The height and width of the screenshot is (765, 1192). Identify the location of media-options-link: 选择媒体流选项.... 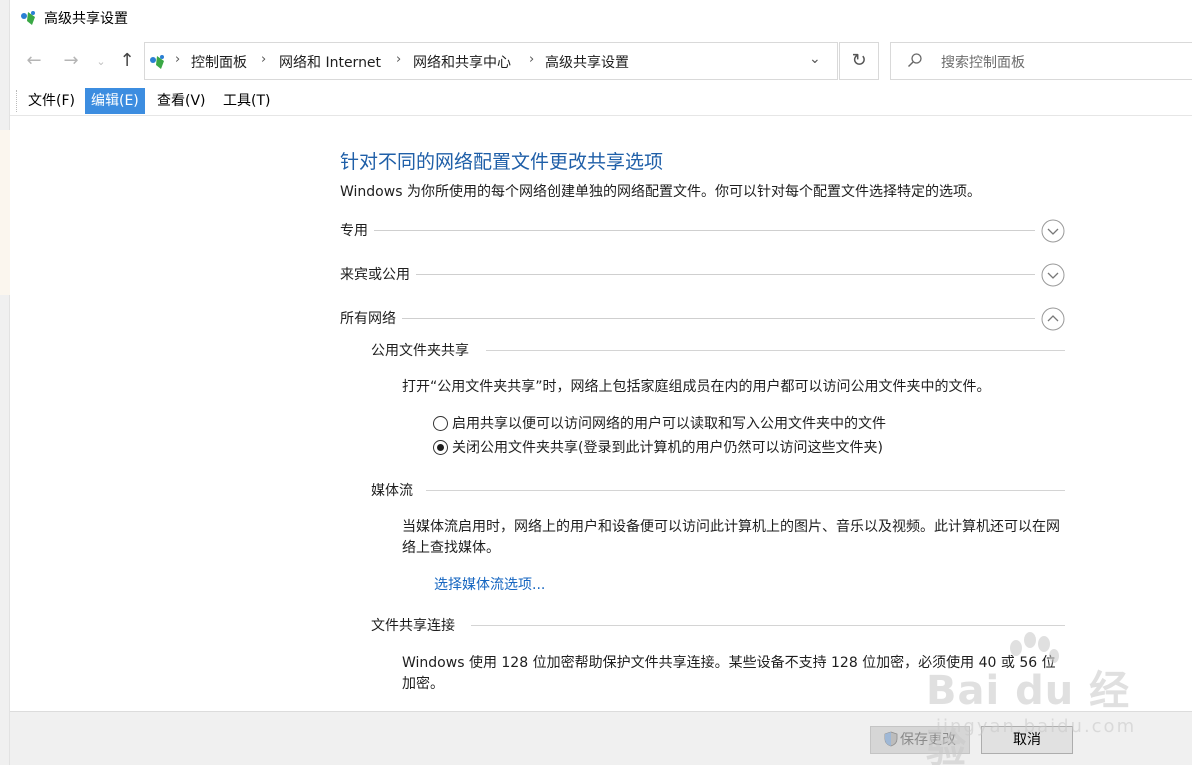
(489, 584).